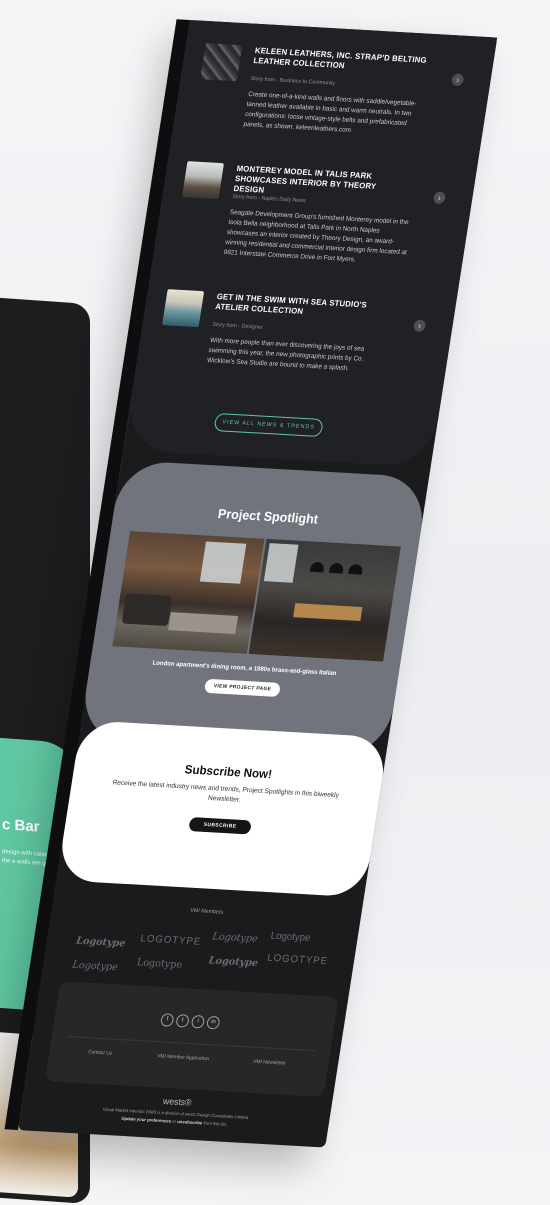 This screenshot has height=1205, width=550. What do you see at coordinates (198, 1021) in the screenshot?
I see `instagram-icon: i` at bounding box center [198, 1021].